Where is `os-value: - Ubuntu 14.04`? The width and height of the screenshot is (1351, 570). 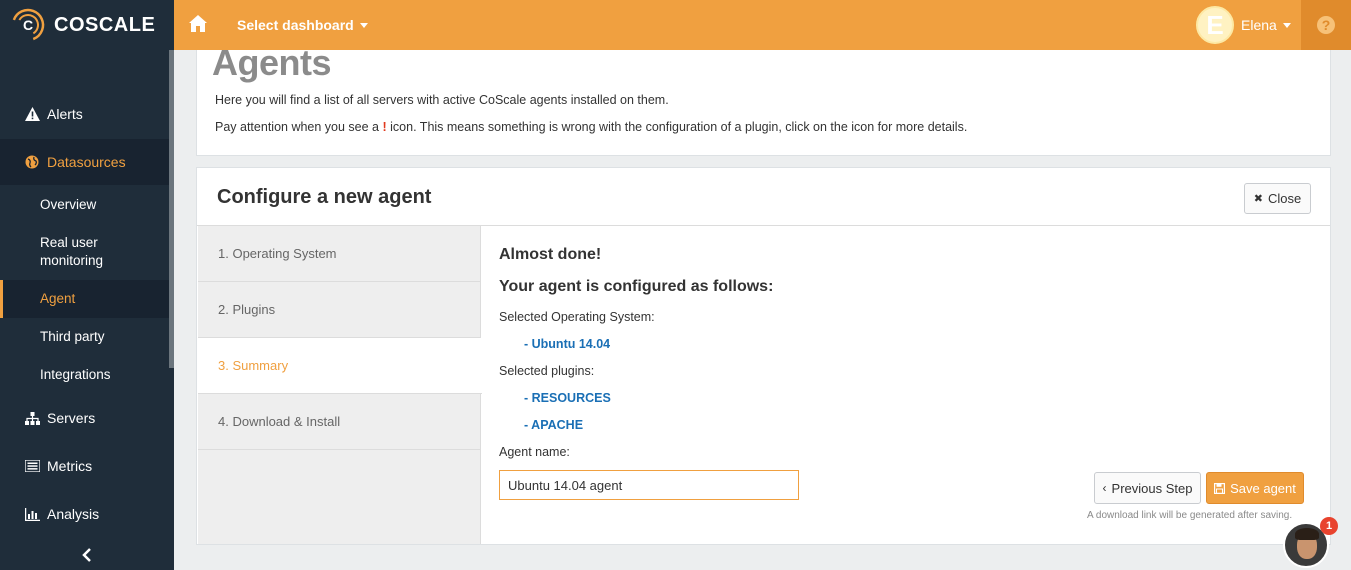
os-value: - Ubuntu 14.04 is located at coordinates (567, 344).